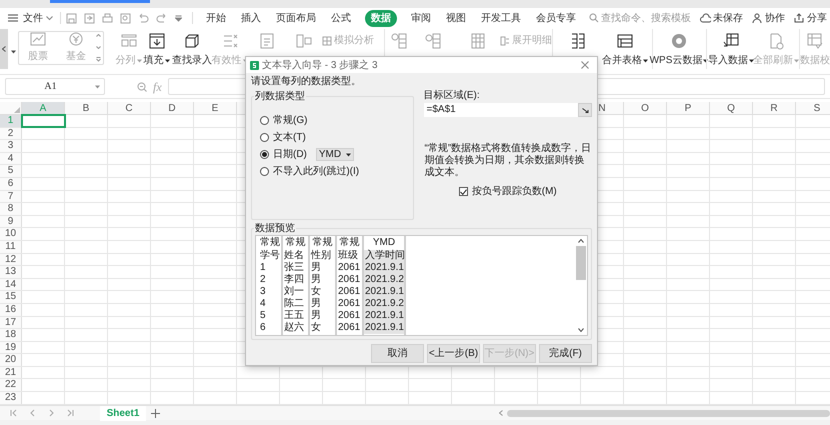 The image size is (830, 425). Describe the element at coordinates (731, 50) in the screenshot. I see `ribbon-button: 导入数据` at that location.